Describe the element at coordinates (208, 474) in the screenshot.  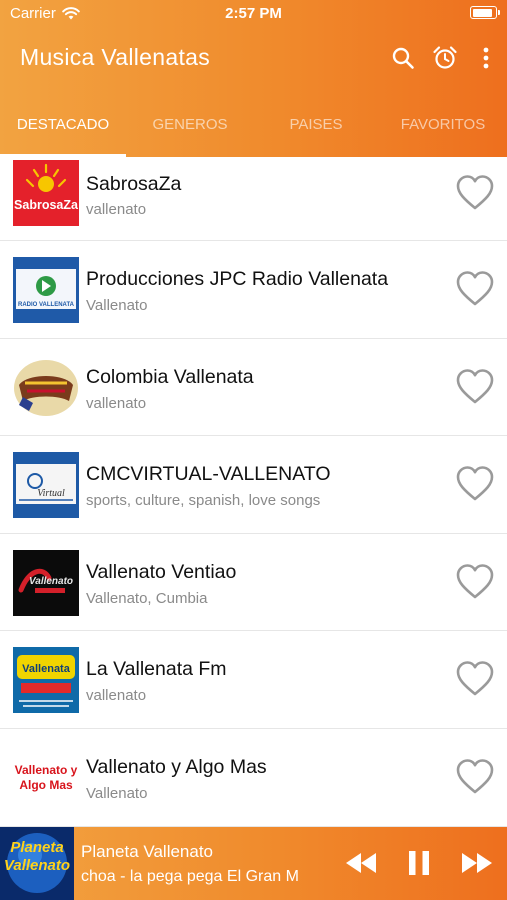
I see `station-name: CMCVIRTUAL-VALLENATO` at that location.